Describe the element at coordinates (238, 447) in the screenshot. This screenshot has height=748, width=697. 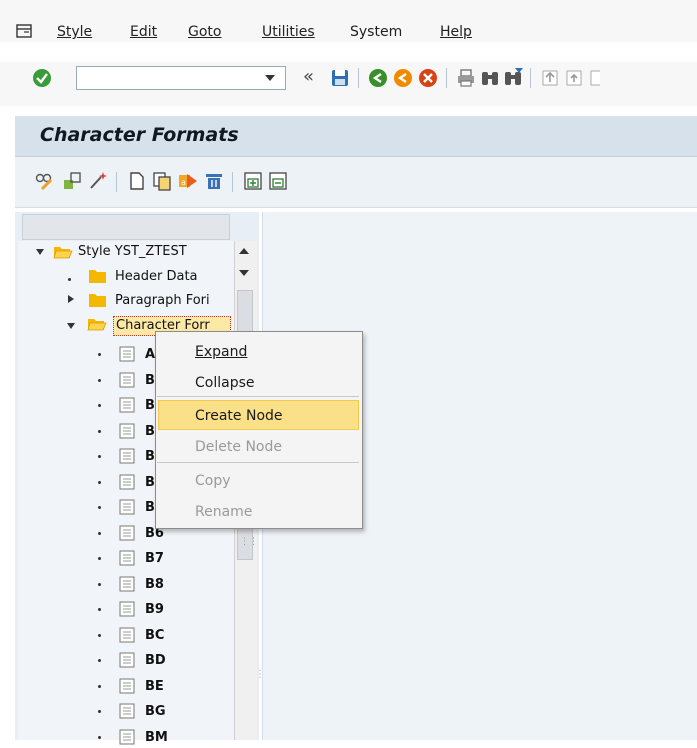
I see `menu-item-delete-node: Delete Node` at that location.